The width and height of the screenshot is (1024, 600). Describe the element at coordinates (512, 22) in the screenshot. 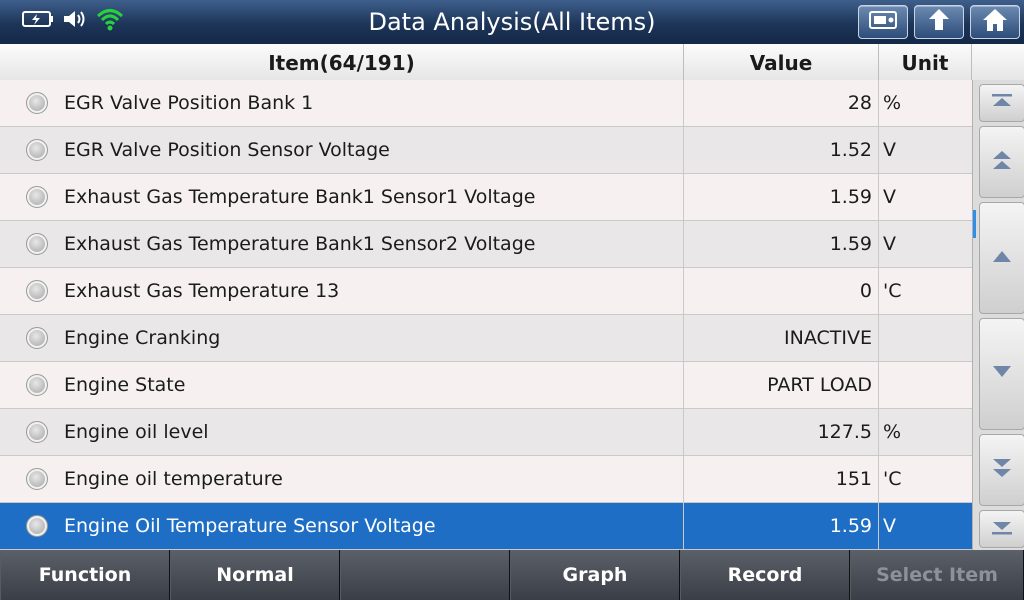

I see `title-bar: Data Analysis(All Items)` at that location.